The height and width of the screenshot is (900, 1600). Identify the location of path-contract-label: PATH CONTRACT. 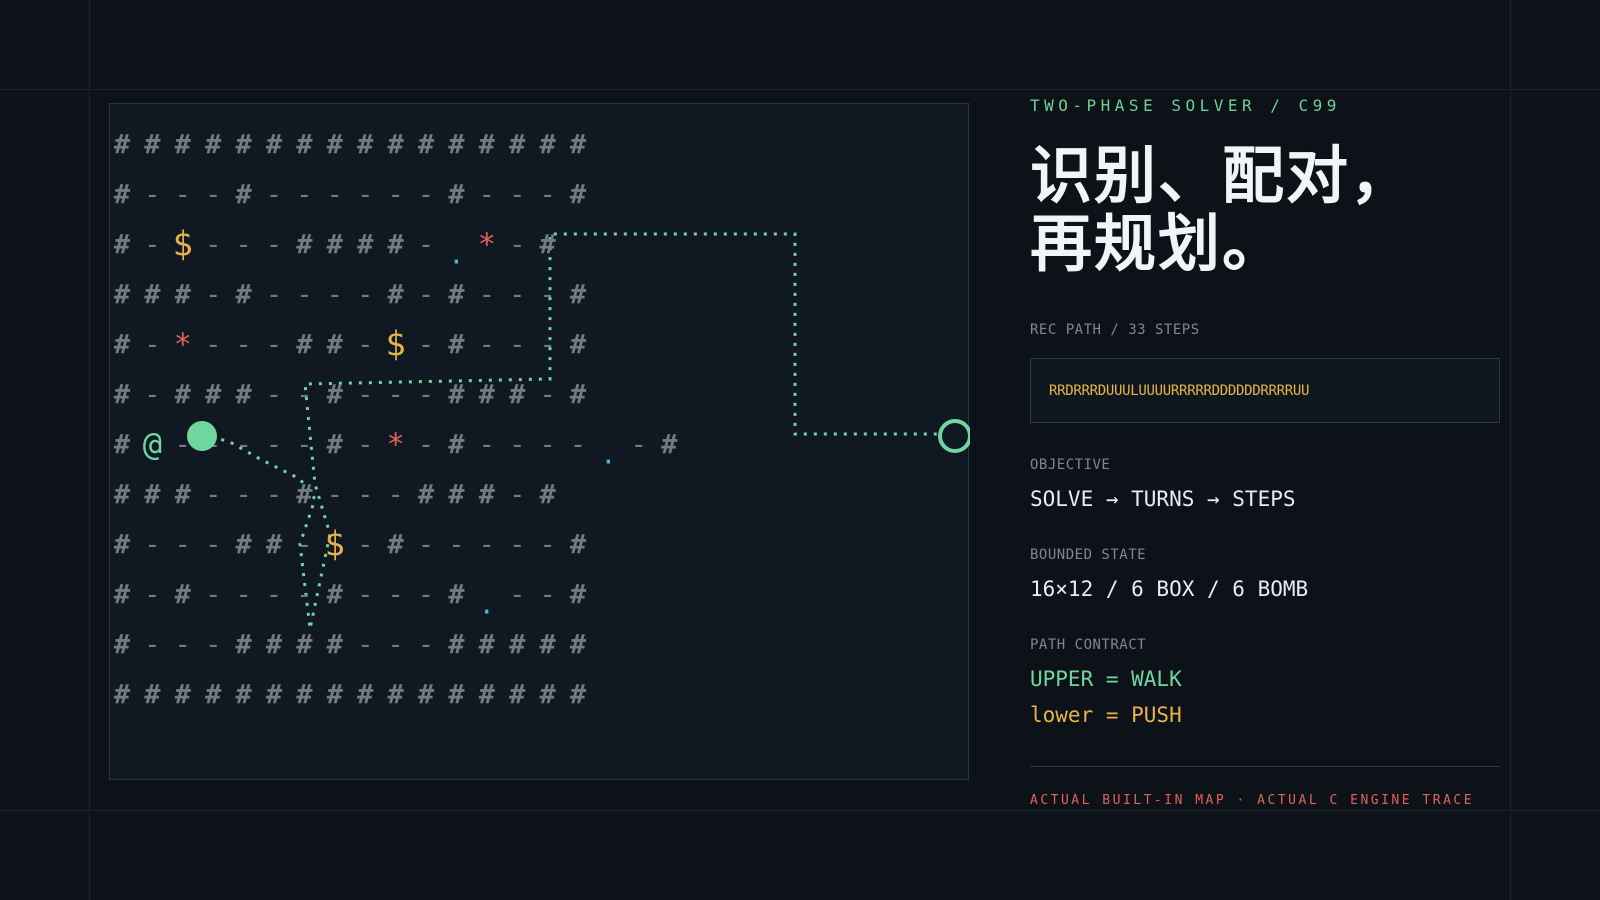
(1088, 645).